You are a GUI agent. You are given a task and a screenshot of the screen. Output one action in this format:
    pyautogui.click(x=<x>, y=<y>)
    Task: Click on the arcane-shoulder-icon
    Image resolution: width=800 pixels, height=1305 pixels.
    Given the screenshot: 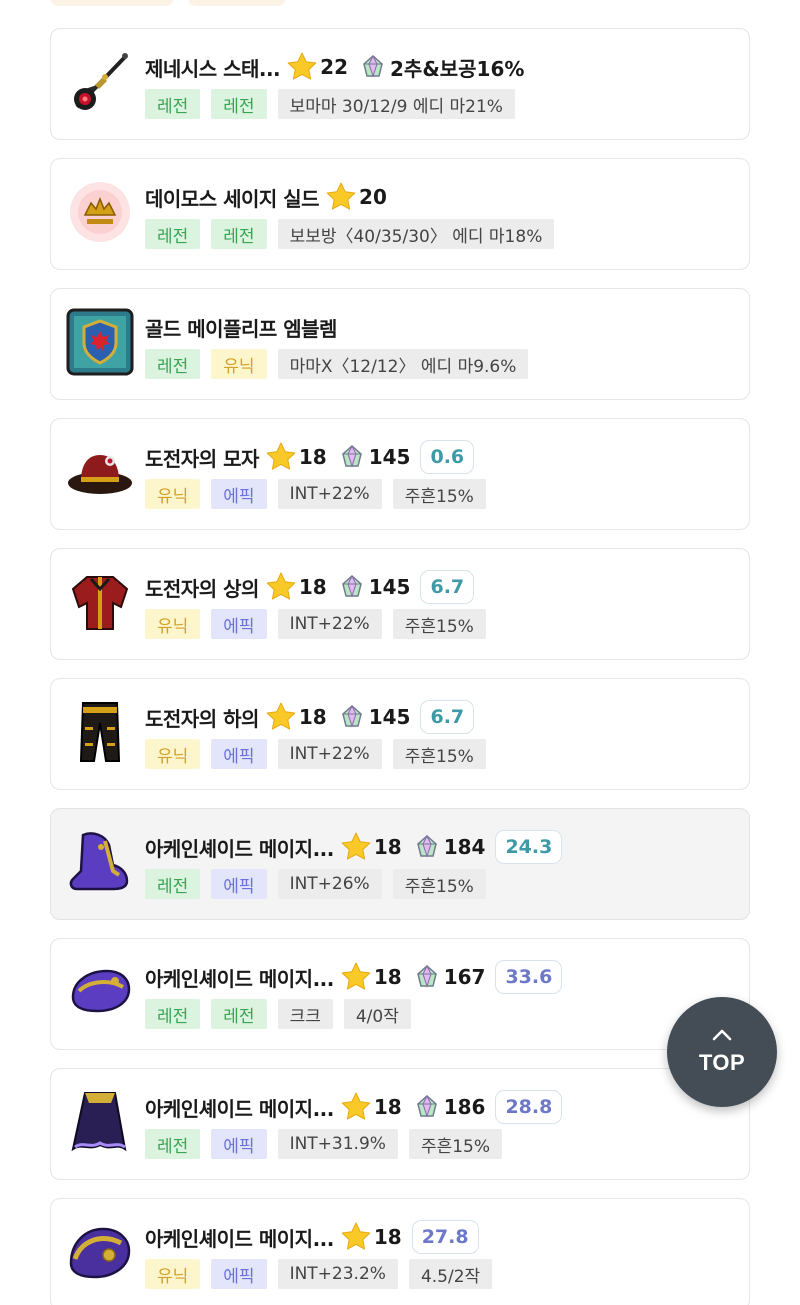 What is the action you would take?
    pyautogui.click(x=100, y=1252)
    